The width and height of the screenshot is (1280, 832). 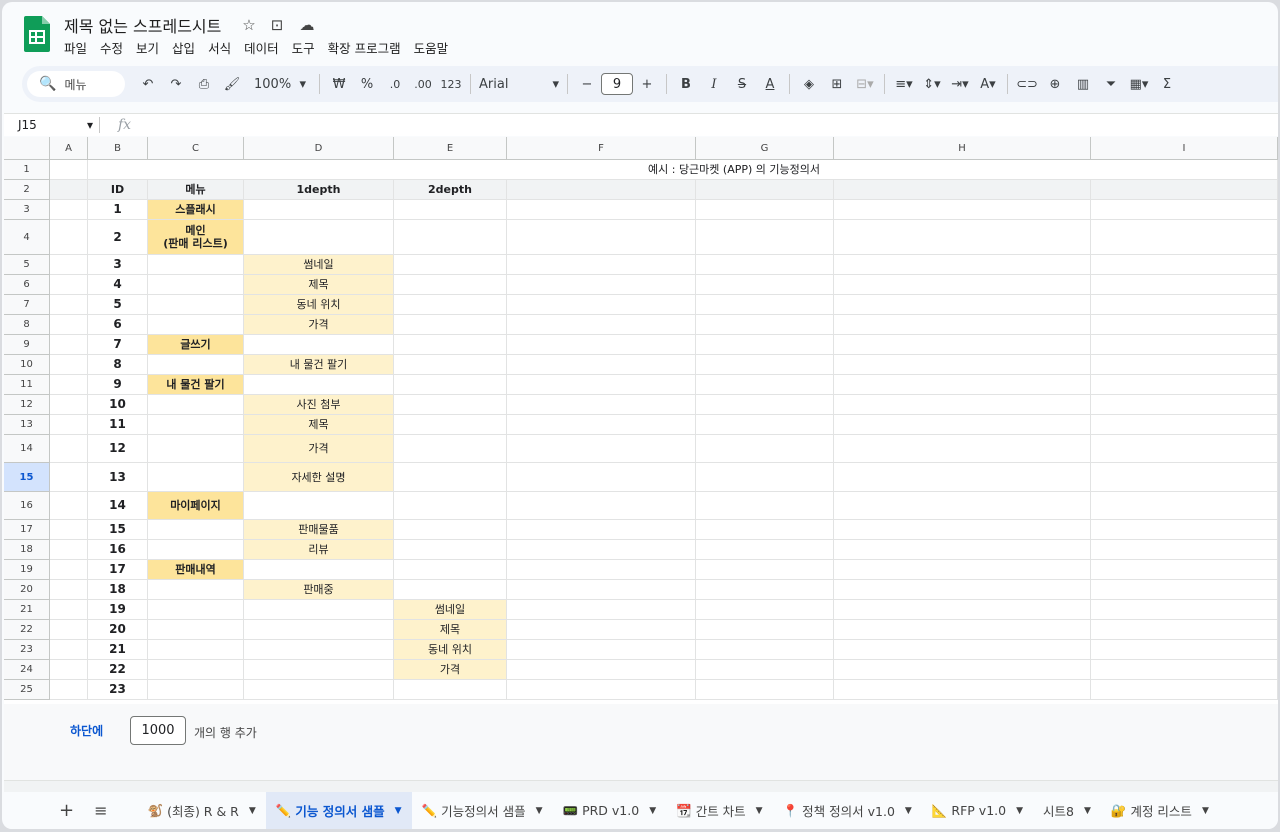 What do you see at coordinates (27, 365) in the screenshot?
I see `row-header: 10` at bounding box center [27, 365].